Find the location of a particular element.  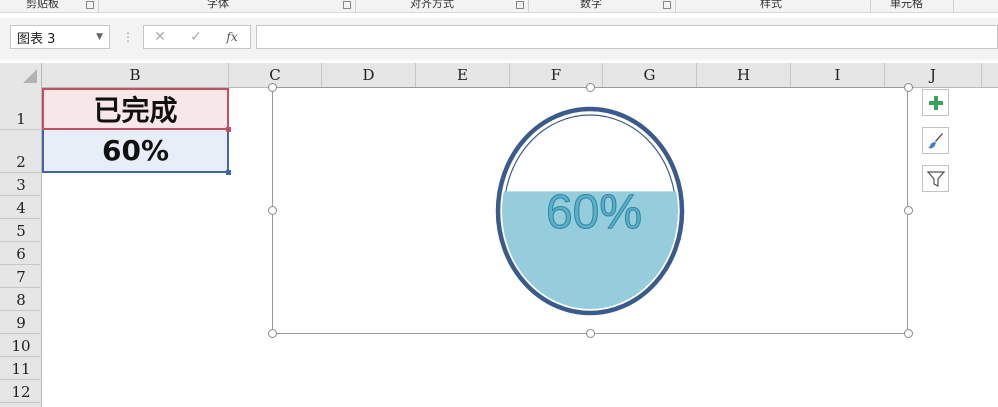

column-headers: B C D E F G H I J is located at coordinates (499, 75).